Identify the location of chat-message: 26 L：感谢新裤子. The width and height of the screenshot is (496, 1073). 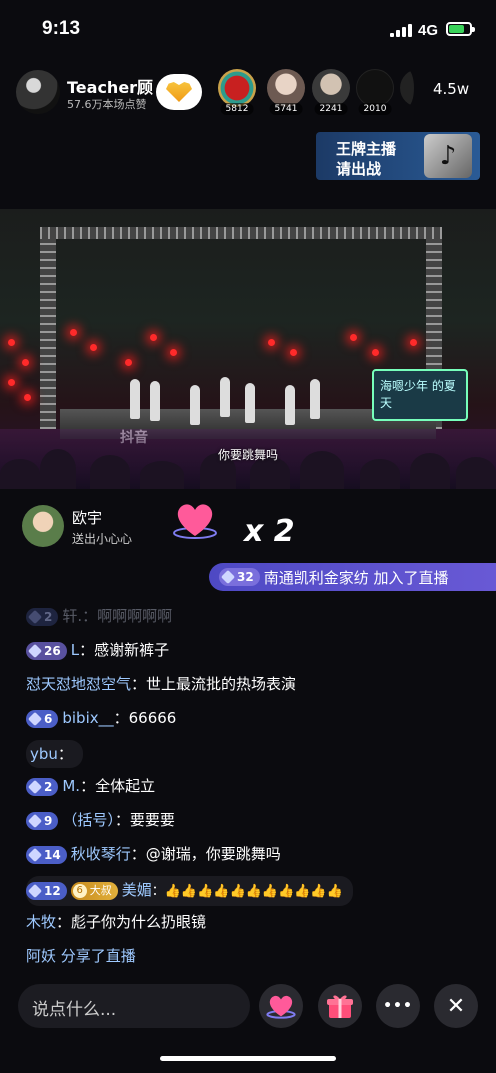
(97, 650).